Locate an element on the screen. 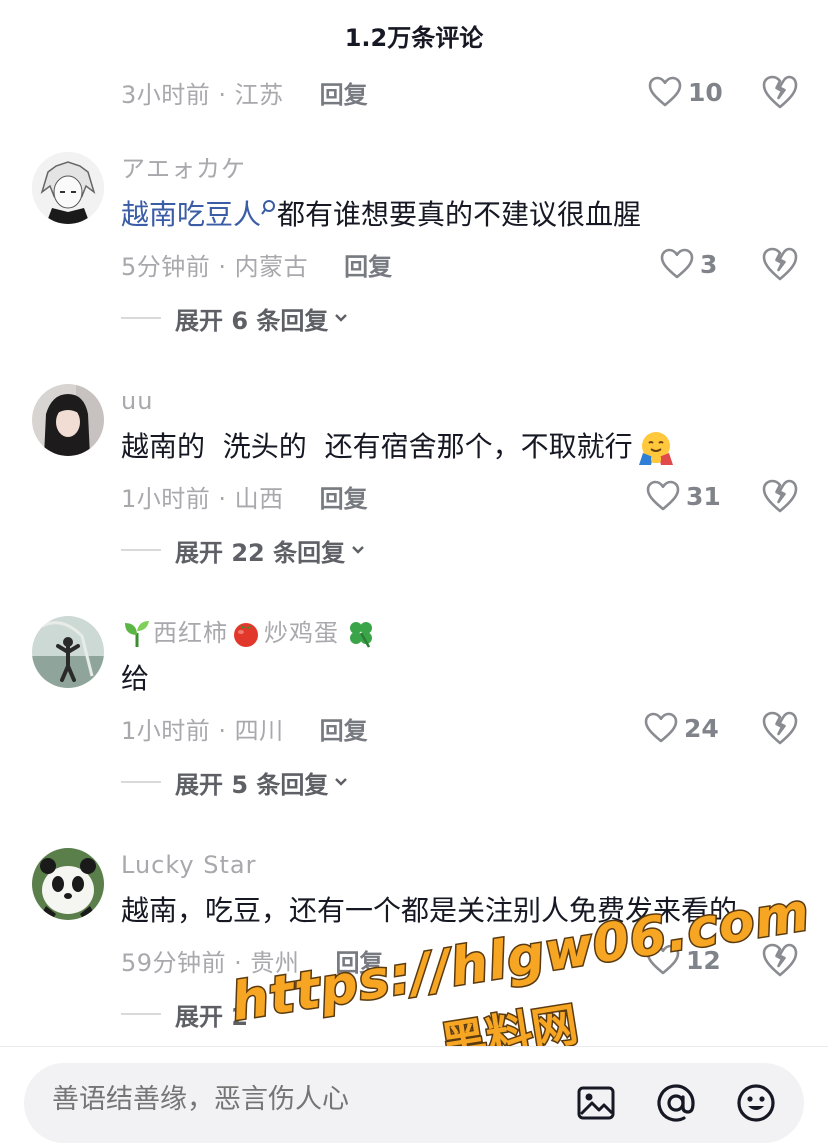 This screenshot has width=828, height=1143. like-button: 24 is located at coordinates (681, 728).